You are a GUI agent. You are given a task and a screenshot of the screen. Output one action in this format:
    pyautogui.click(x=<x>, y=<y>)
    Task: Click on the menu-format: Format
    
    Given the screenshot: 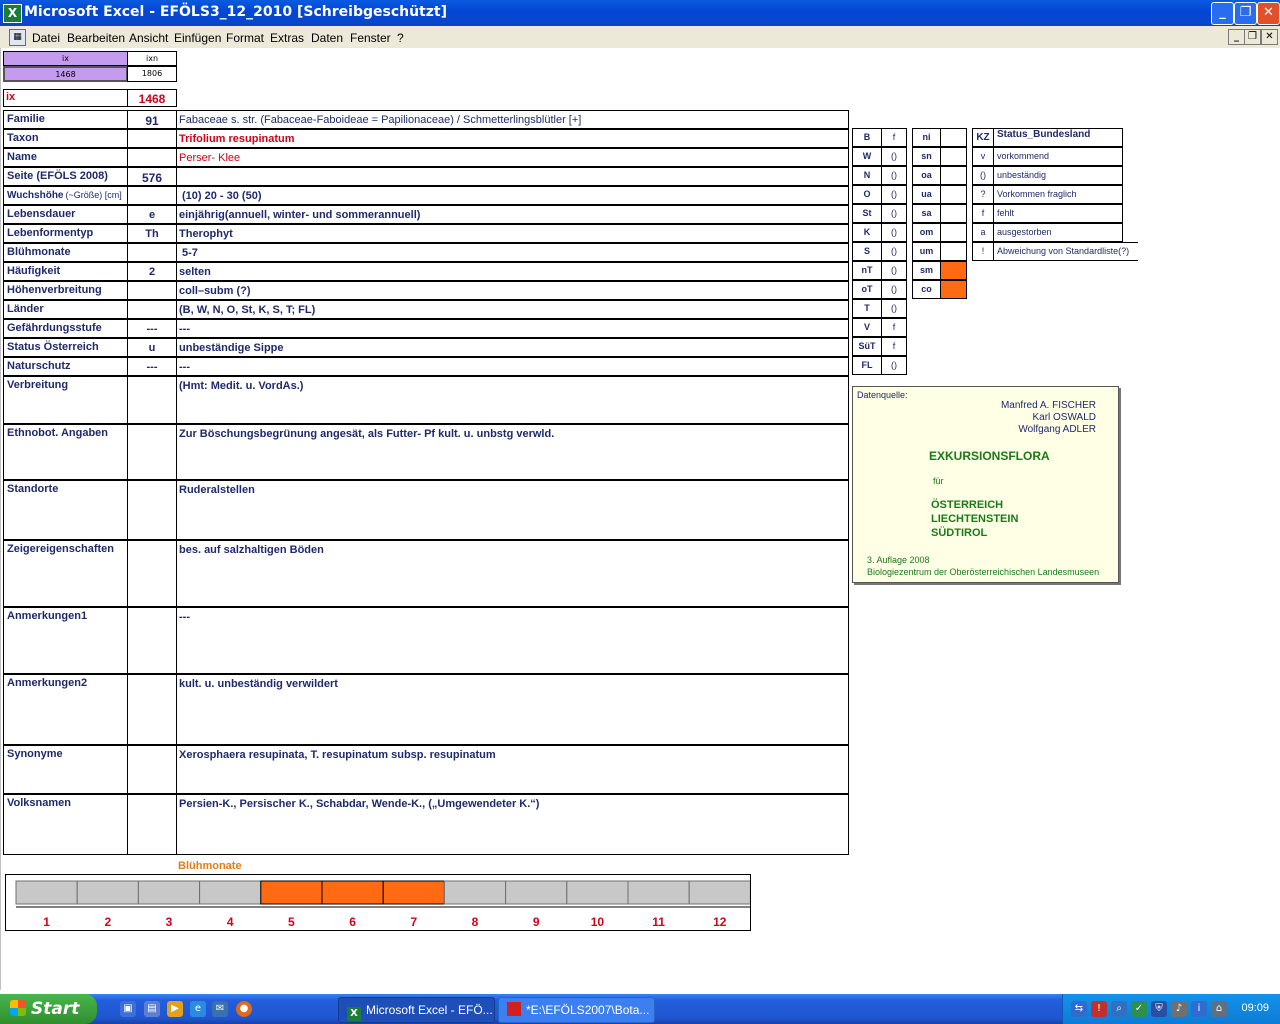 What is the action you would take?
    pyautogui.click(x=245, y=38)
    